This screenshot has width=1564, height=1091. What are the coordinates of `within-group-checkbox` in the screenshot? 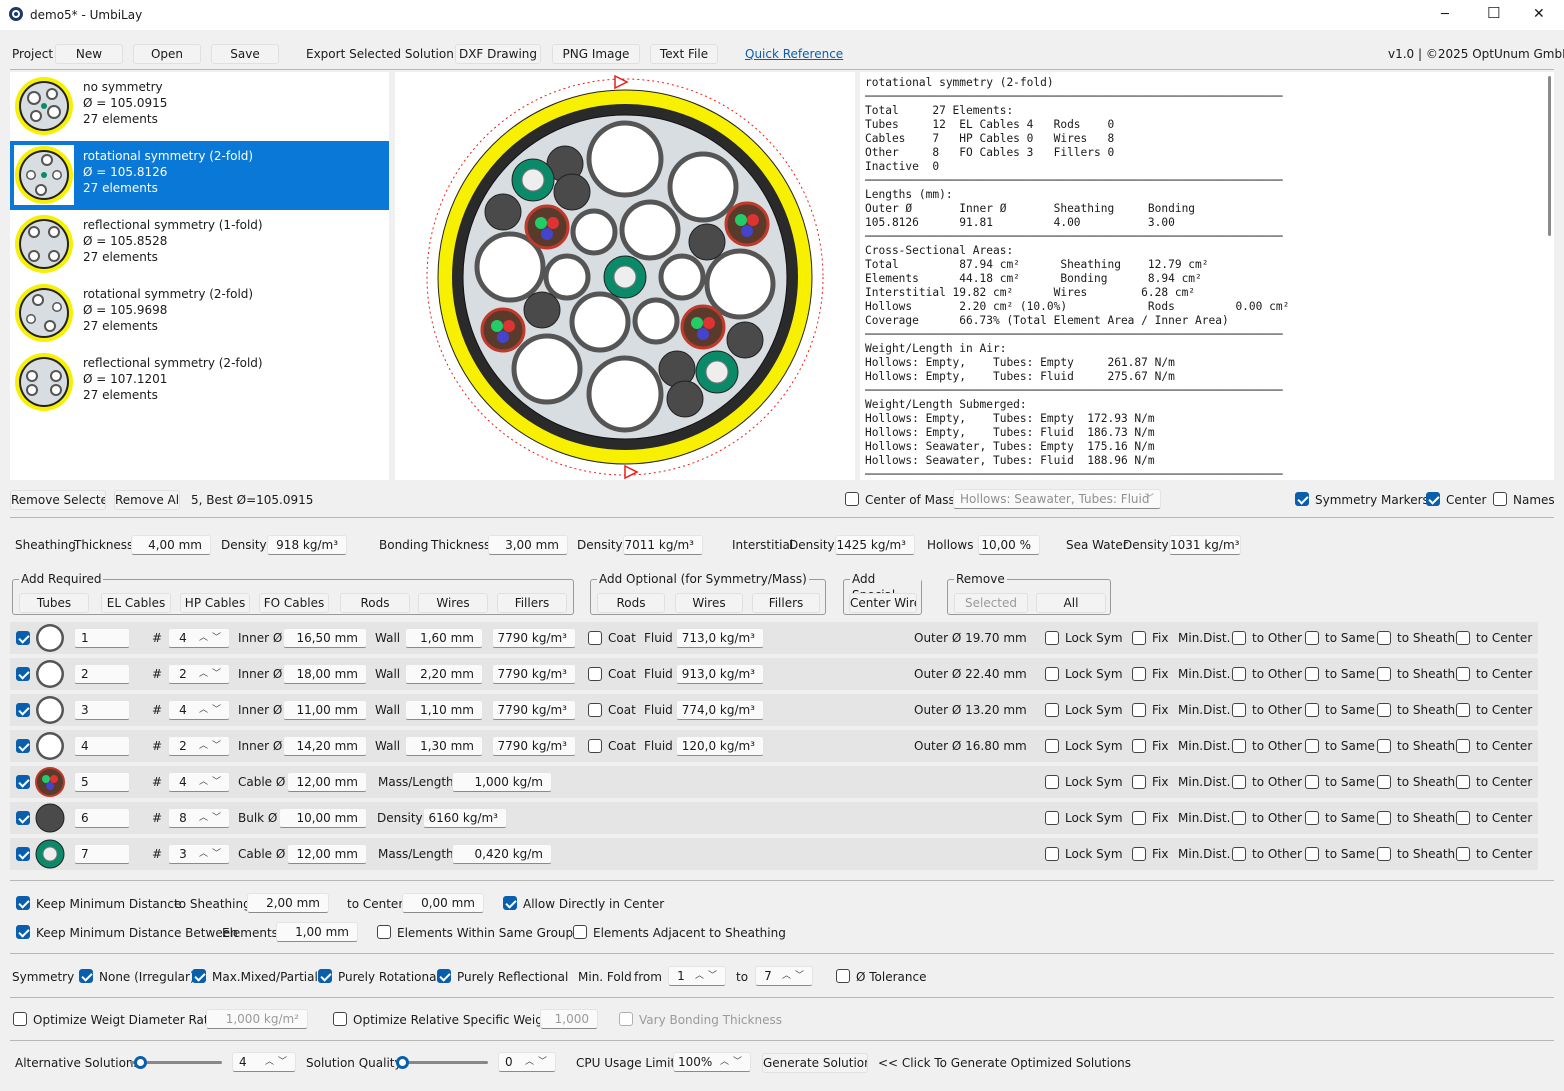 It's located at (384, 932).